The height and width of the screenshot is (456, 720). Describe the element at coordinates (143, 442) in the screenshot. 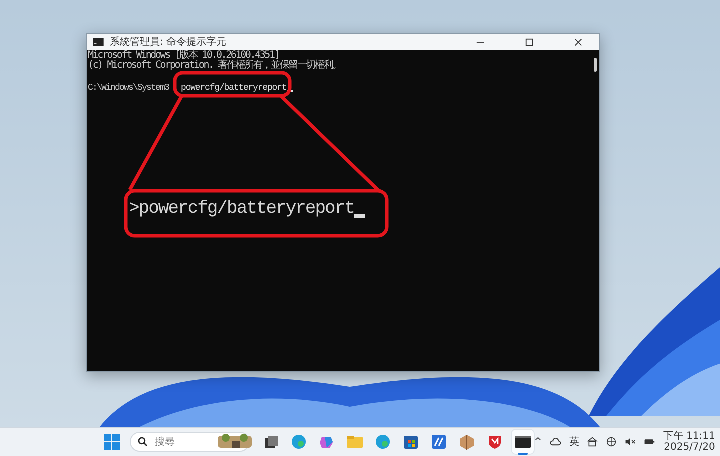

I see `search-icon` at that location.